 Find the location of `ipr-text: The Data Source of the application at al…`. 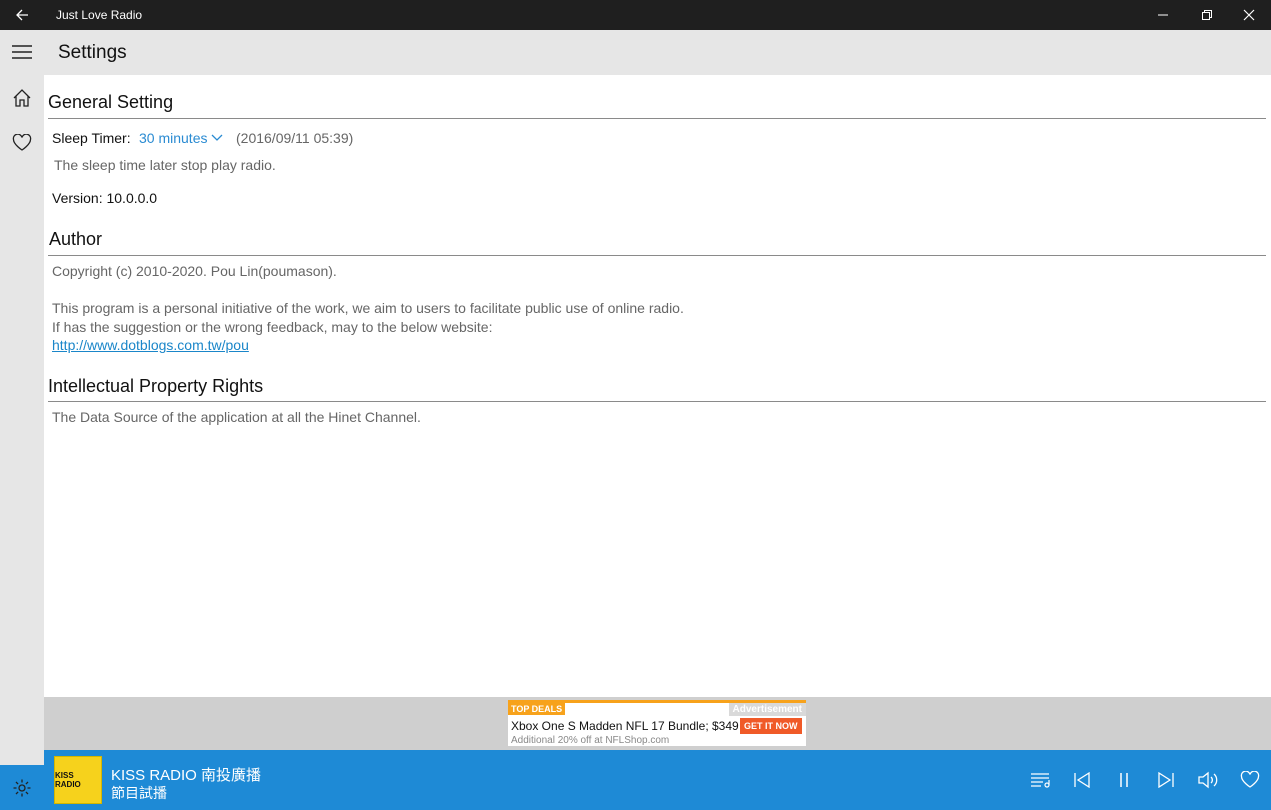

ipr-text: The Data Source of the application at al… is located at coordinates (236, 417).